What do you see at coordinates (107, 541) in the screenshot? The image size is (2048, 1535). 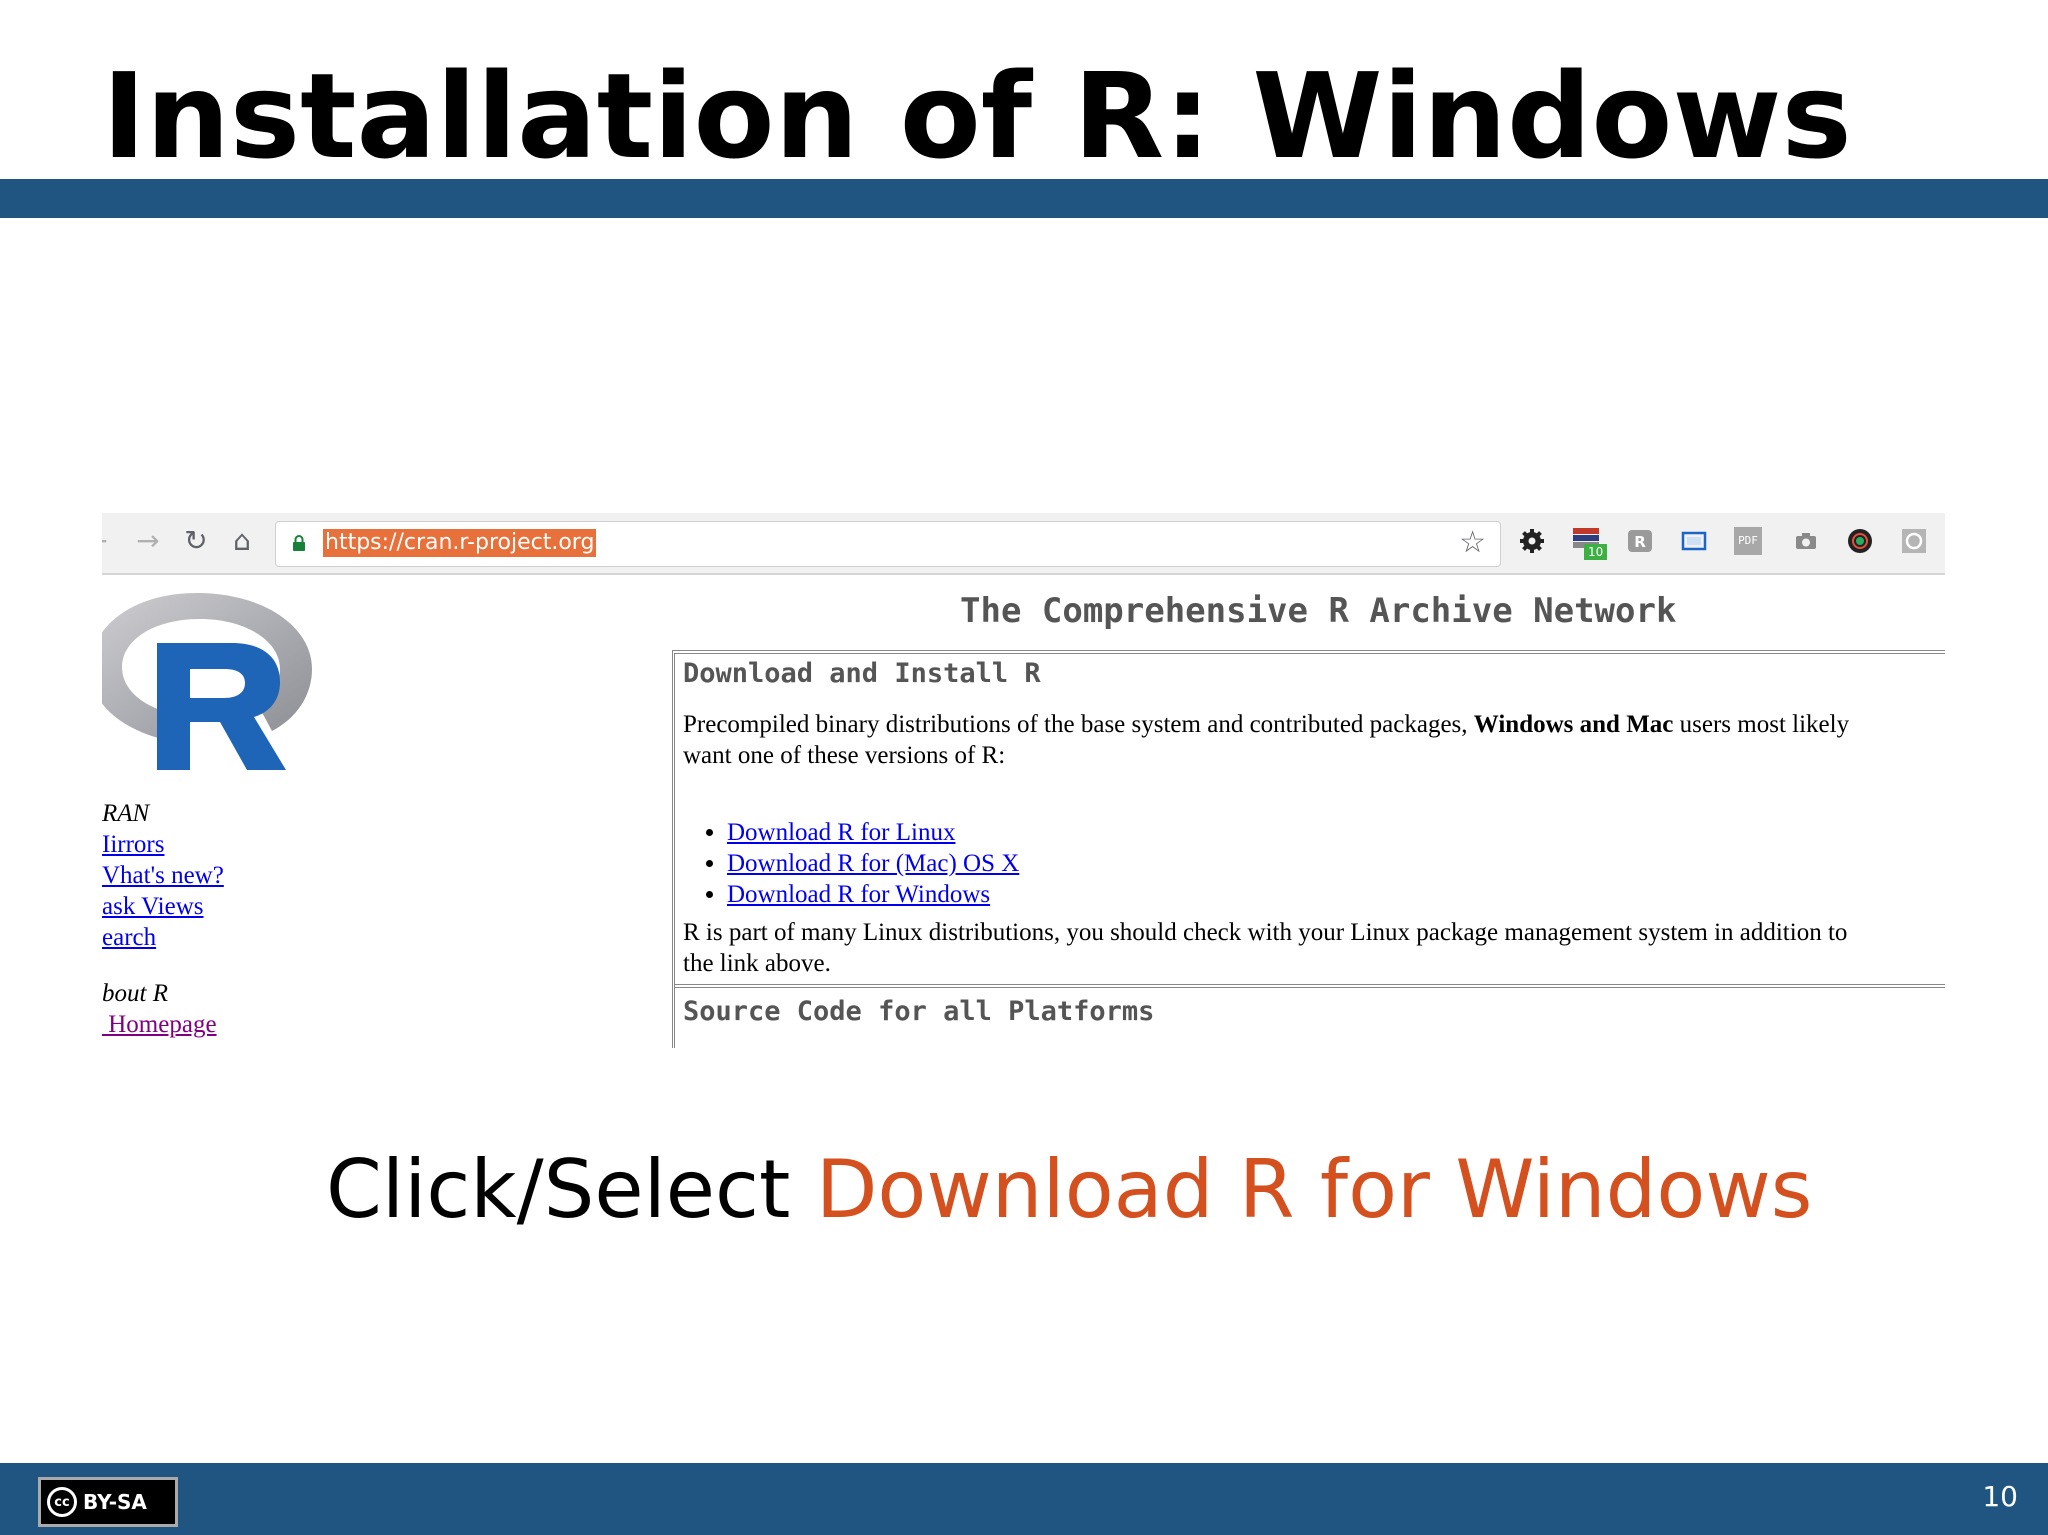 I see `back-arrow-icon: ←` at bounding box center [107, 541].